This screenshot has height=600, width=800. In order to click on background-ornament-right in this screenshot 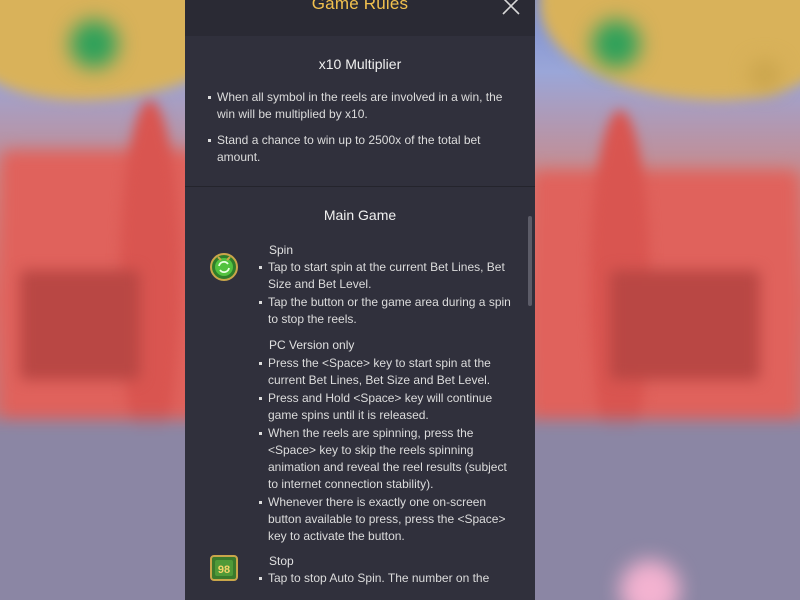, I will do `click(616, 44)`.